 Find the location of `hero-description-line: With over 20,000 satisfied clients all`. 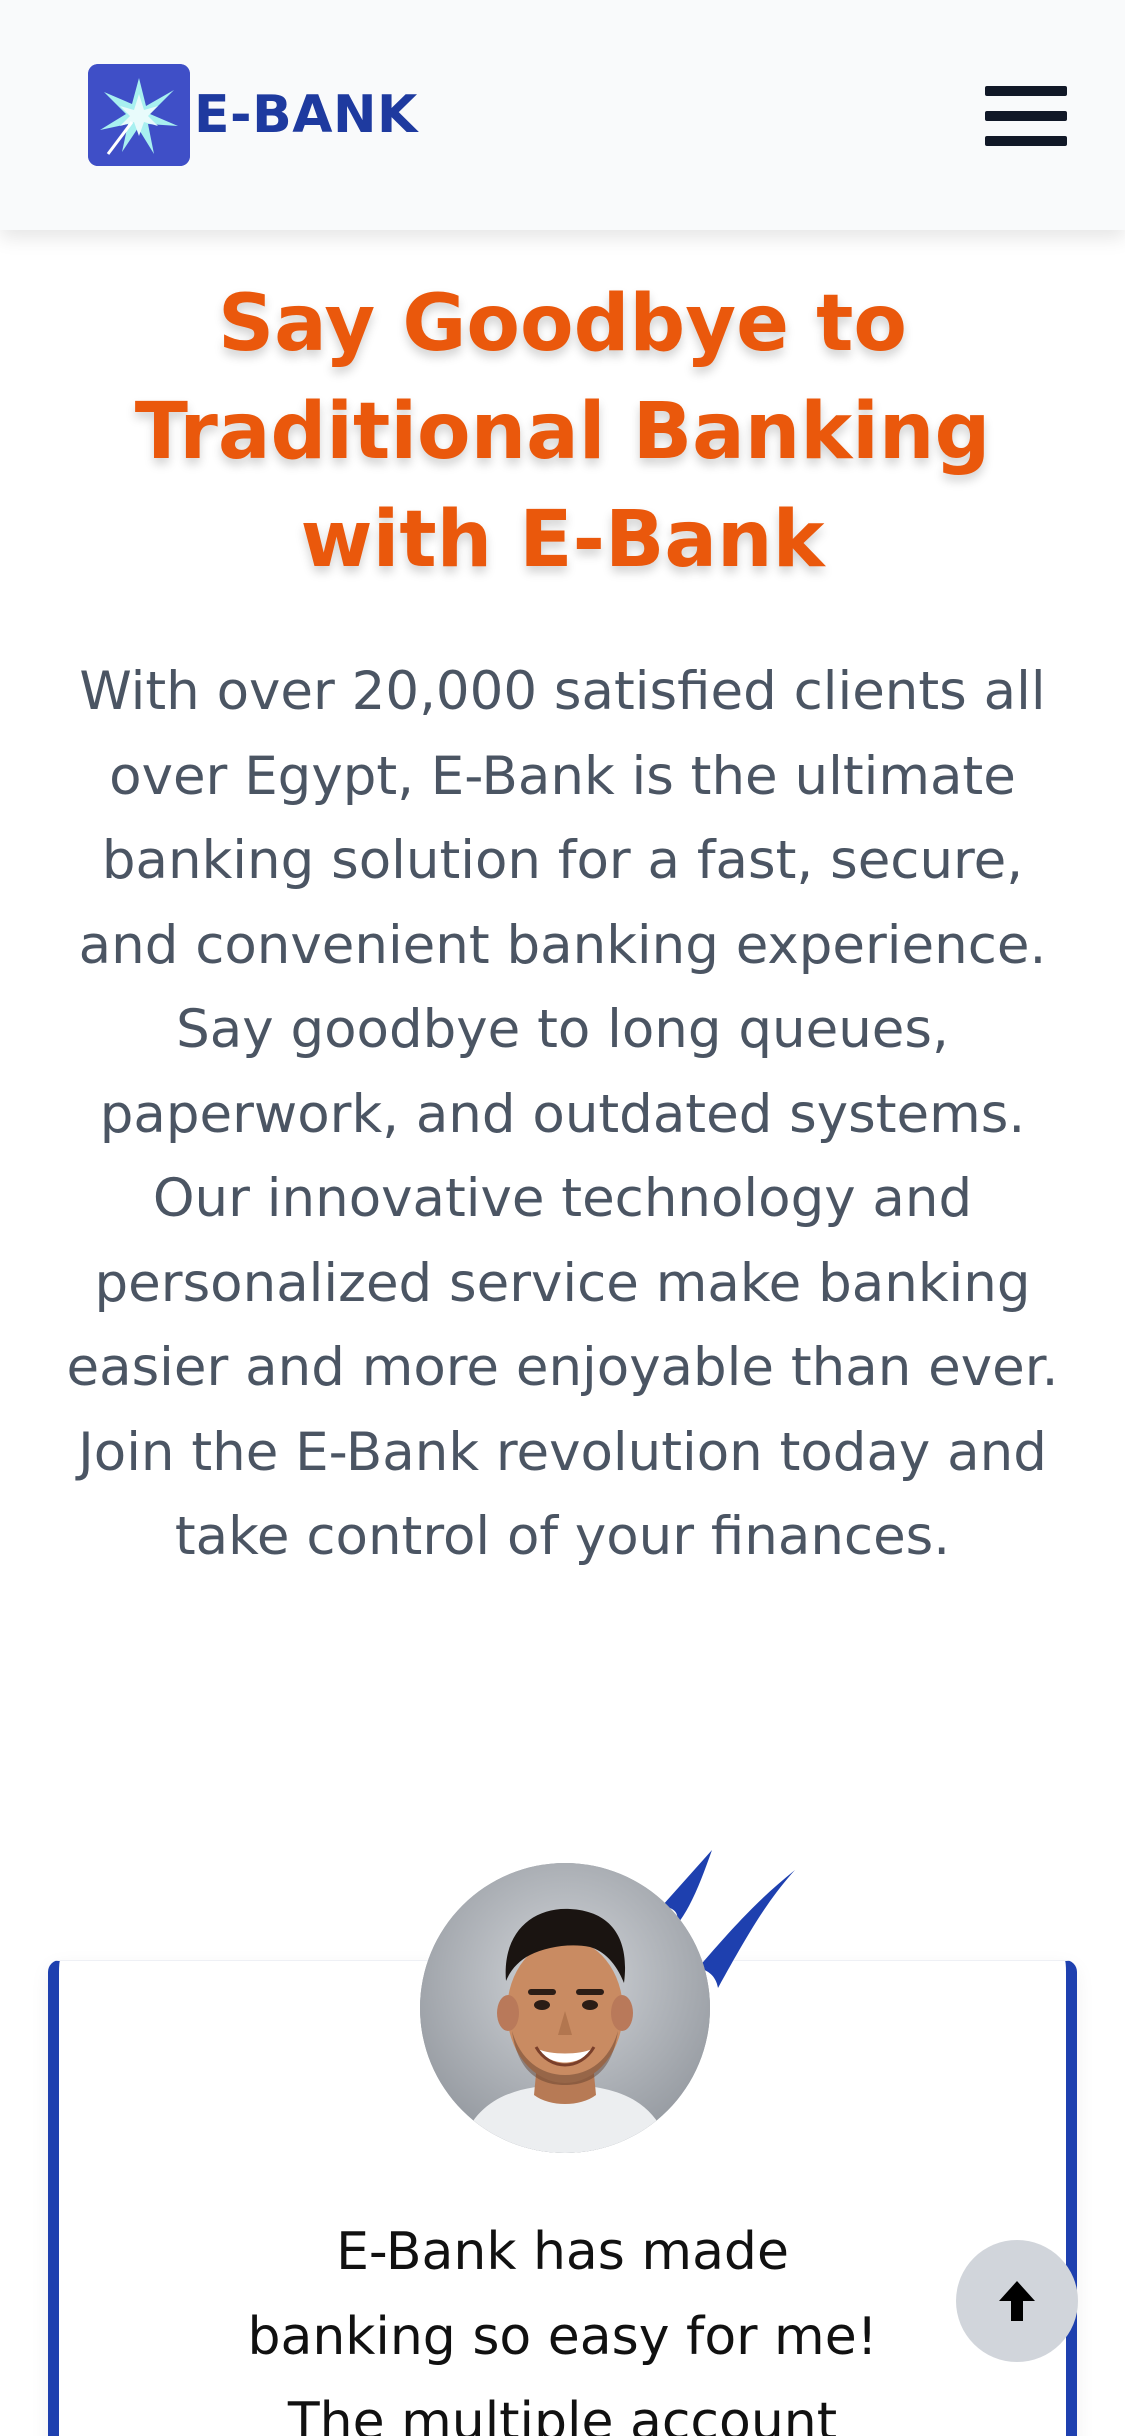

hero-description-line: With over 20,000 satisfied clients all is located at coordinates (562, 691).